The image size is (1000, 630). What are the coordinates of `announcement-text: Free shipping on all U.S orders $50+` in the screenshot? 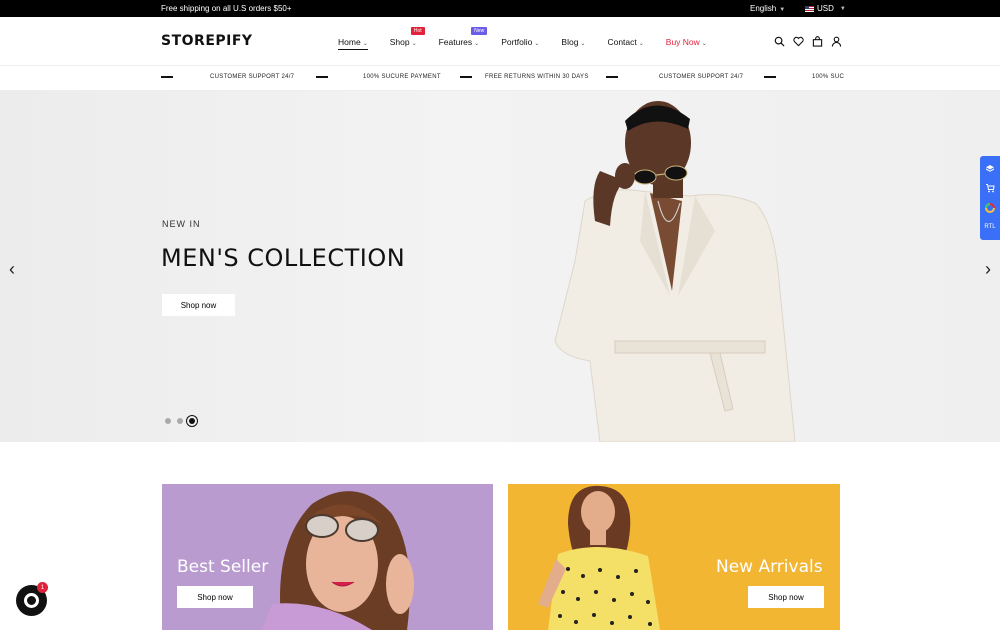 It's located at (226, 8).